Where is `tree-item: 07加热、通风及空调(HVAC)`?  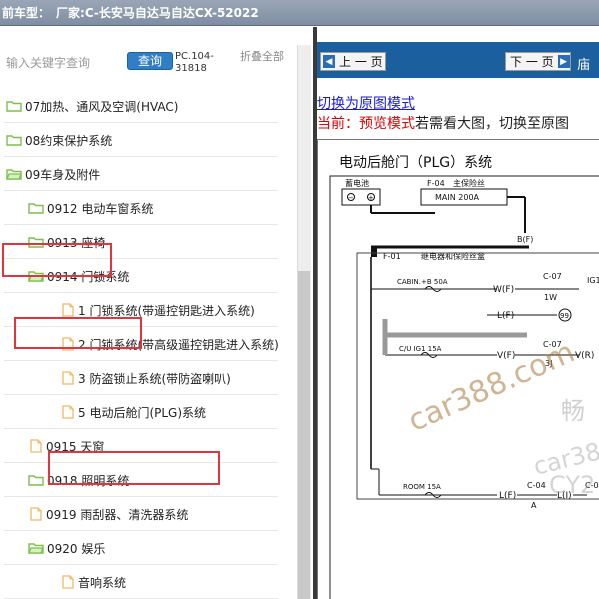 tree-item: 07加热、通风及空调(HVAC) is located at coordinates (148, 106).